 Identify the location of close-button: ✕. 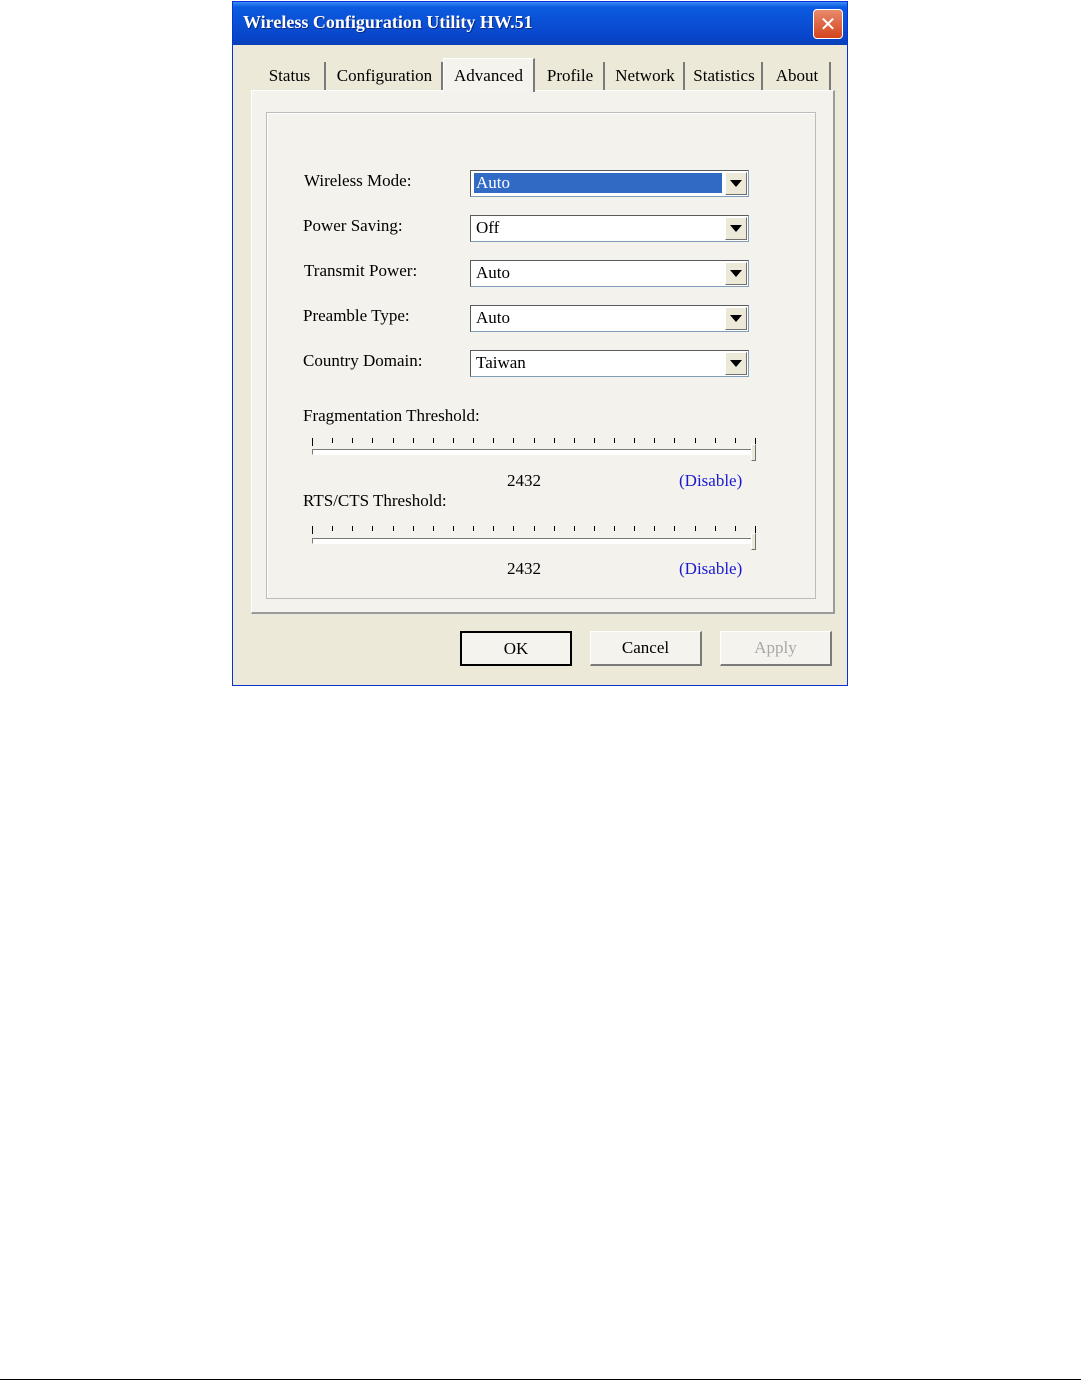
(828, 24).